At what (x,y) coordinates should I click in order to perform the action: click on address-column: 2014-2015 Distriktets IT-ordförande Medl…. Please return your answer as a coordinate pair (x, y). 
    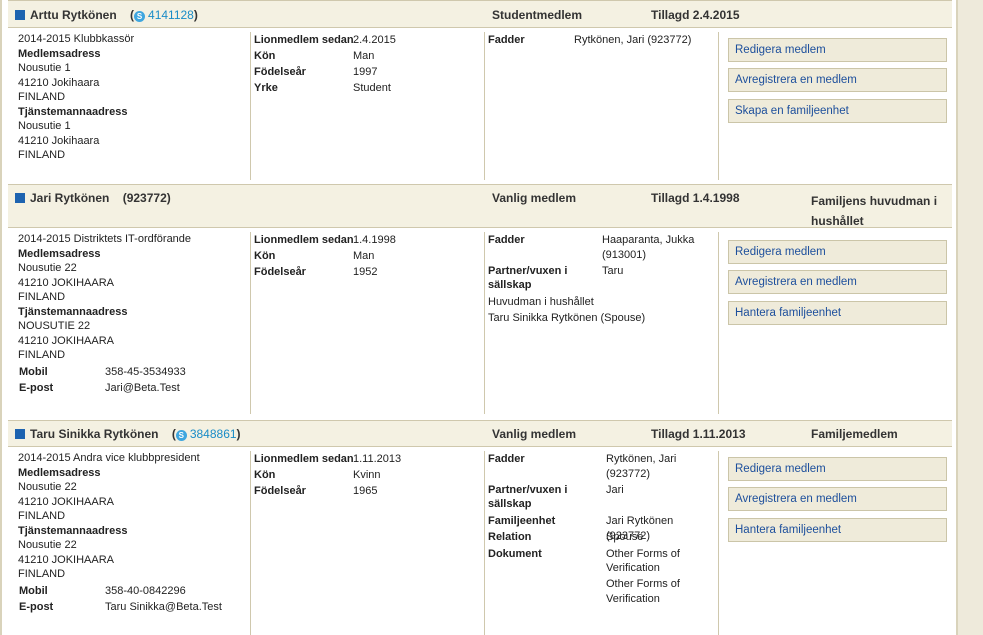
    Looking at the image, I should click on (133, 314).